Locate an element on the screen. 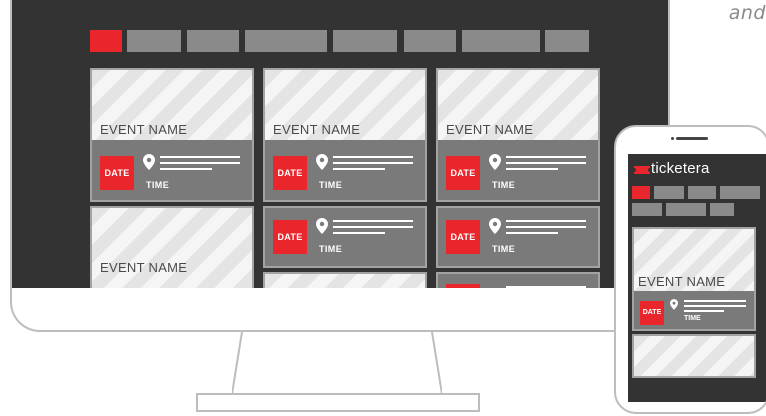 The width and height of the screenshot is (766, 416). tagline-fragment: and is located at coordinates (747, 13).